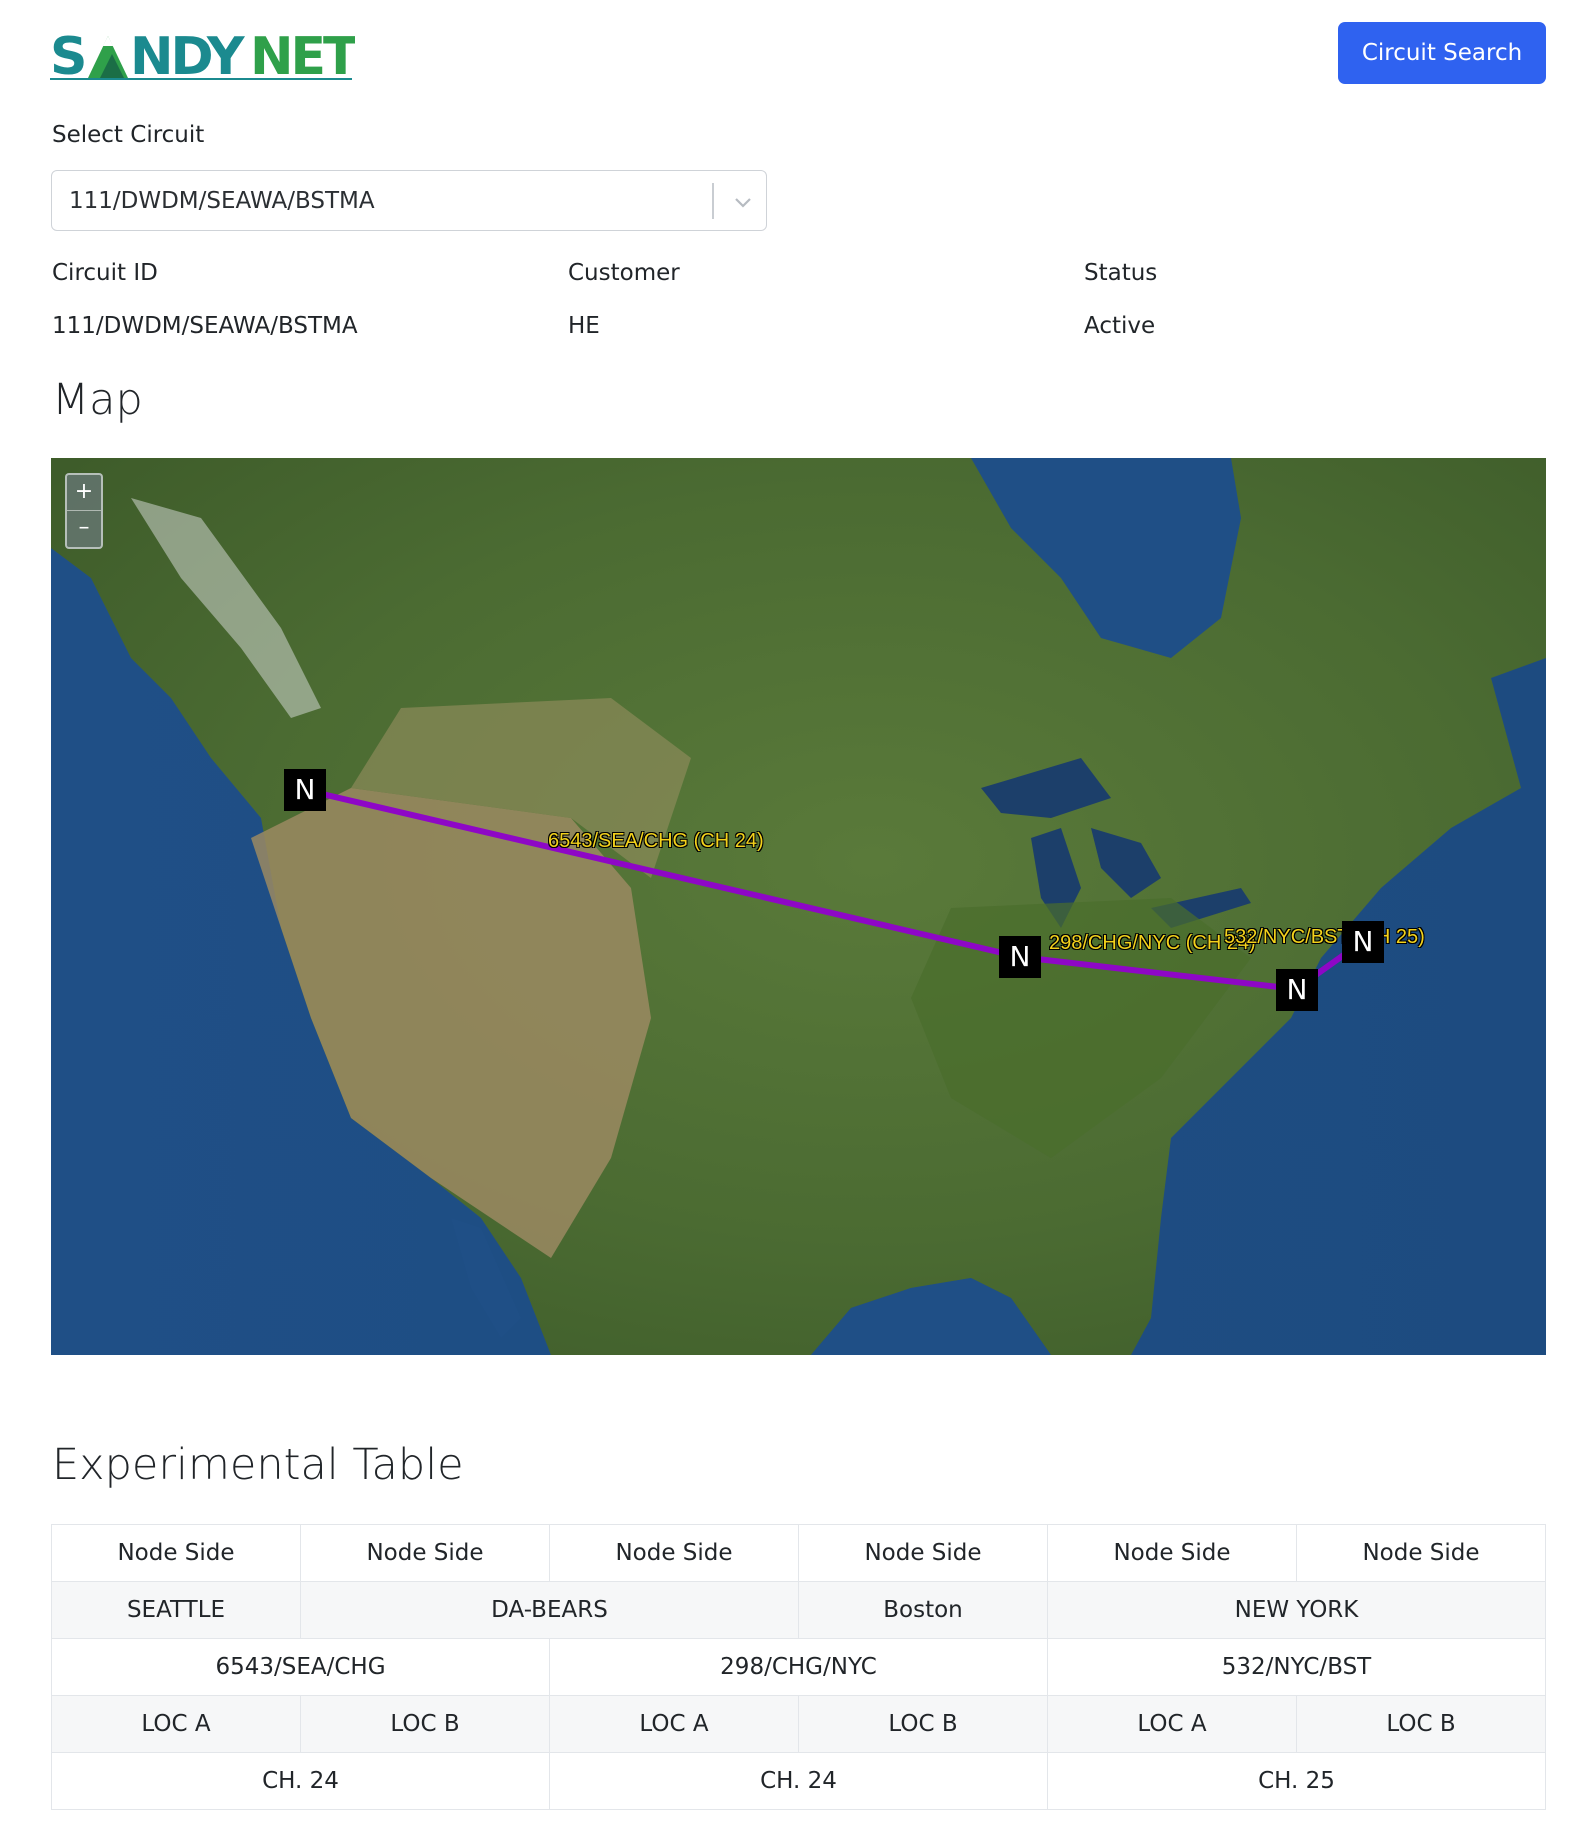 This screenshot has height=1842, width=1592. What do you see at coordinates (1363, 942) in the screenshot?
I see `node-marker-boston: N` at bounding box center [1363, 942].